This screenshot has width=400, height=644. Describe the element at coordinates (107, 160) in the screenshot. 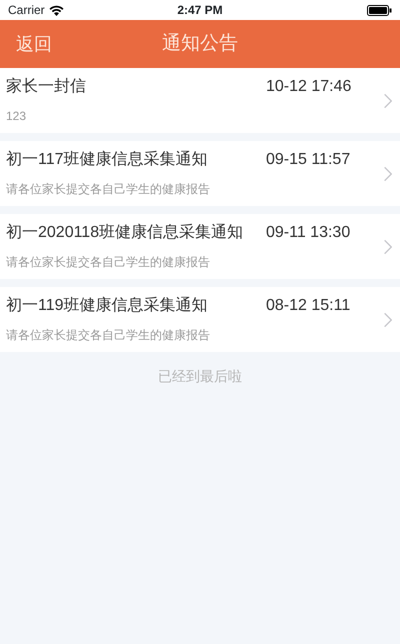

I see `notice-title: 初一117班健康信息采集通知` at that location.